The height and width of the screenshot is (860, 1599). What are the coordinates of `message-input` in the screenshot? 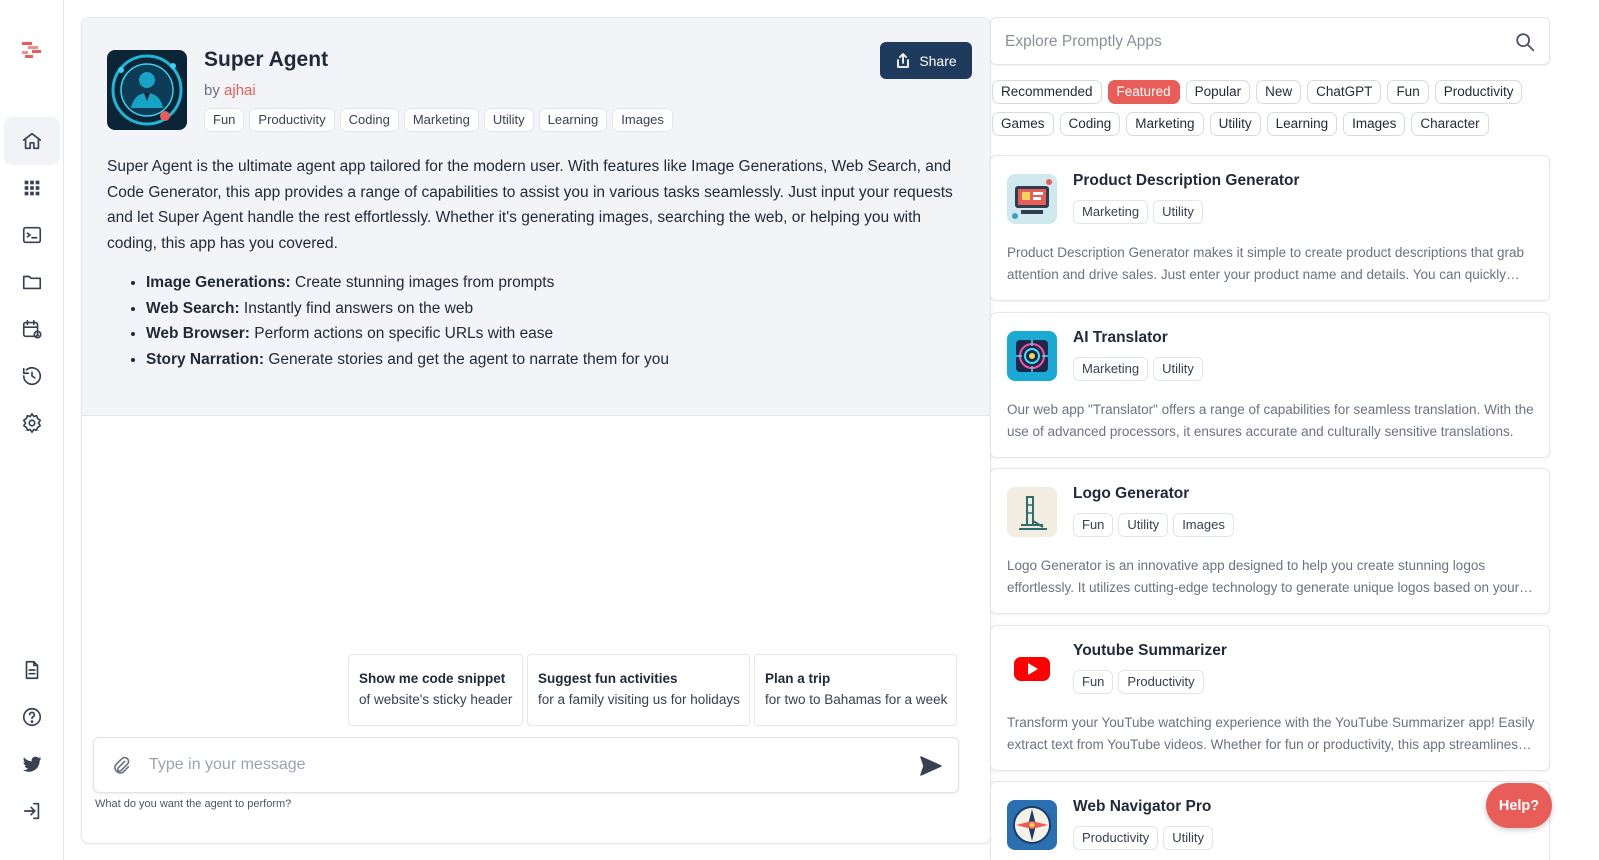 It's located at (529, 765).